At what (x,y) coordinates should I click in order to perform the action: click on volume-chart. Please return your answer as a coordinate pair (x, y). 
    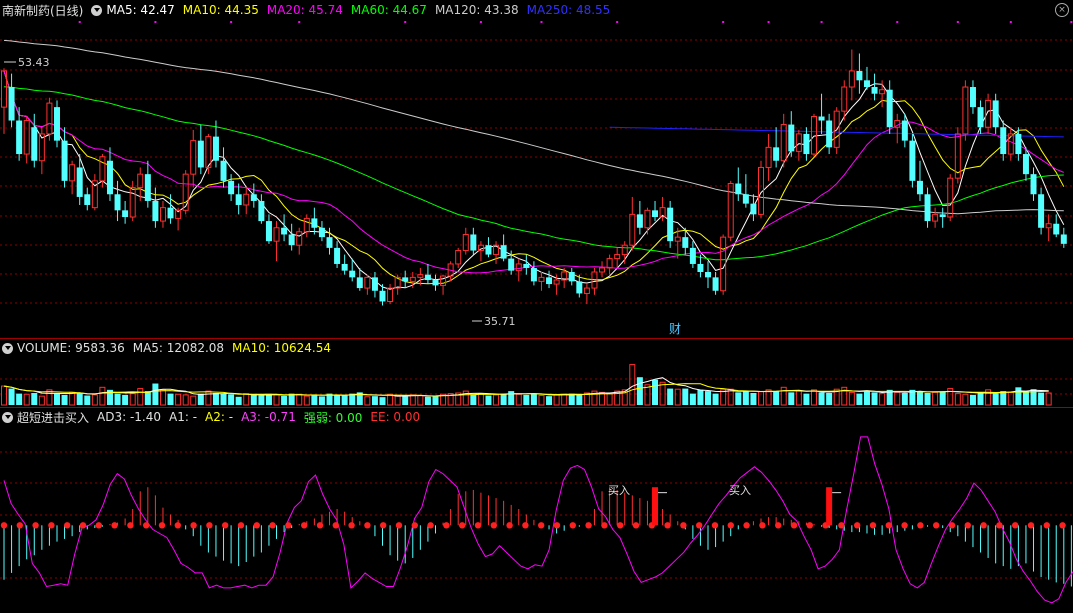
    Looking at the image, I should click on (536, 373).